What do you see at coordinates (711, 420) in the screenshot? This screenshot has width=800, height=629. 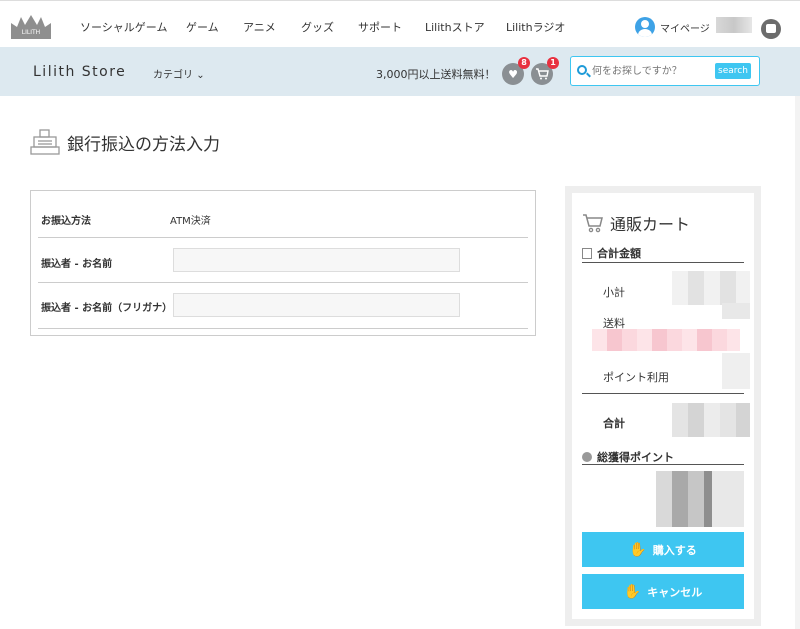 I see `total-redacted` at bounding box center [711, 420].